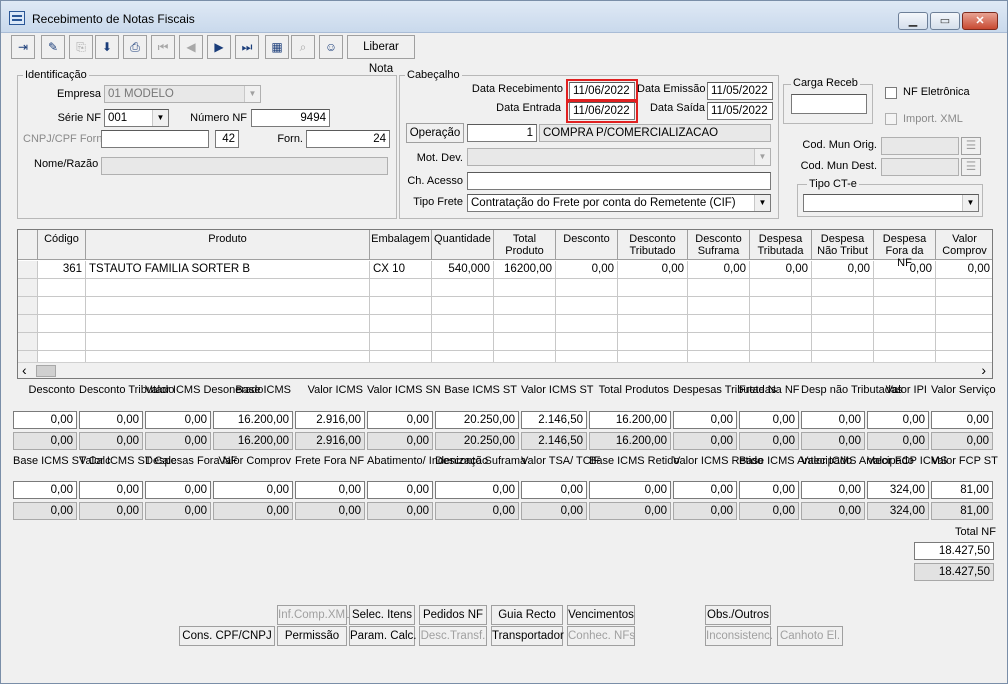 The image size is (1008, 684). What do you see at coordinates (182, 94) in the screenshot?
I see `empresa-select: 01 MODELO ▼` at bounding box center [182, 94].